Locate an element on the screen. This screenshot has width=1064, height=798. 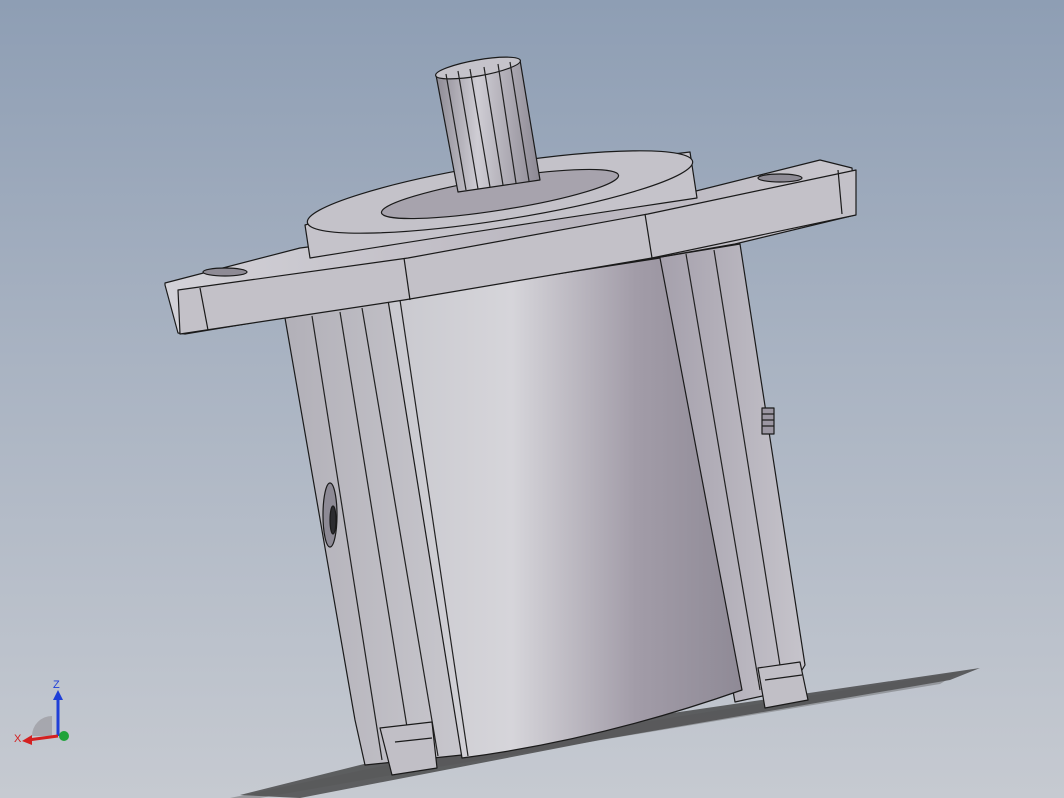
x-axis is located at coordinates (43, 738).